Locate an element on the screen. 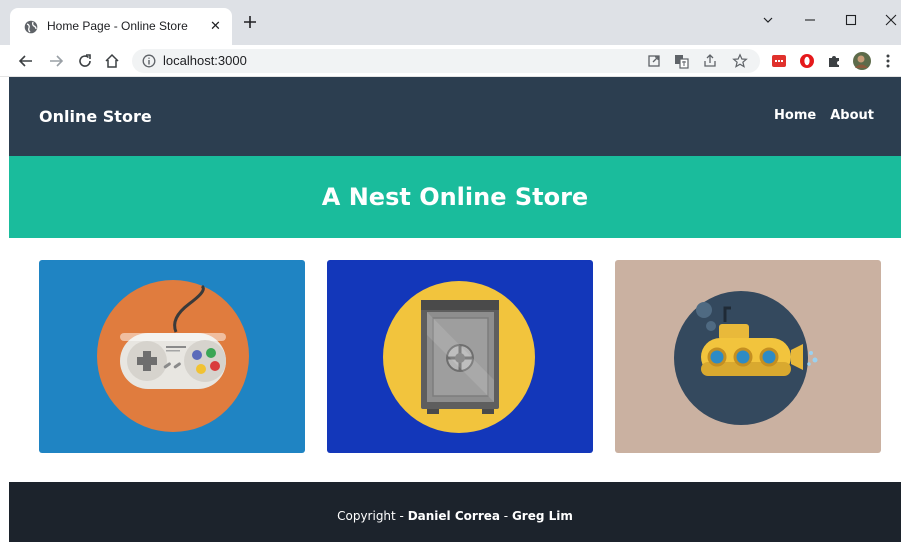 Image resolution: width=901 pixels, height=542 pixels. copyright-prefix: Copyright - is located at coordinates (372, 516).